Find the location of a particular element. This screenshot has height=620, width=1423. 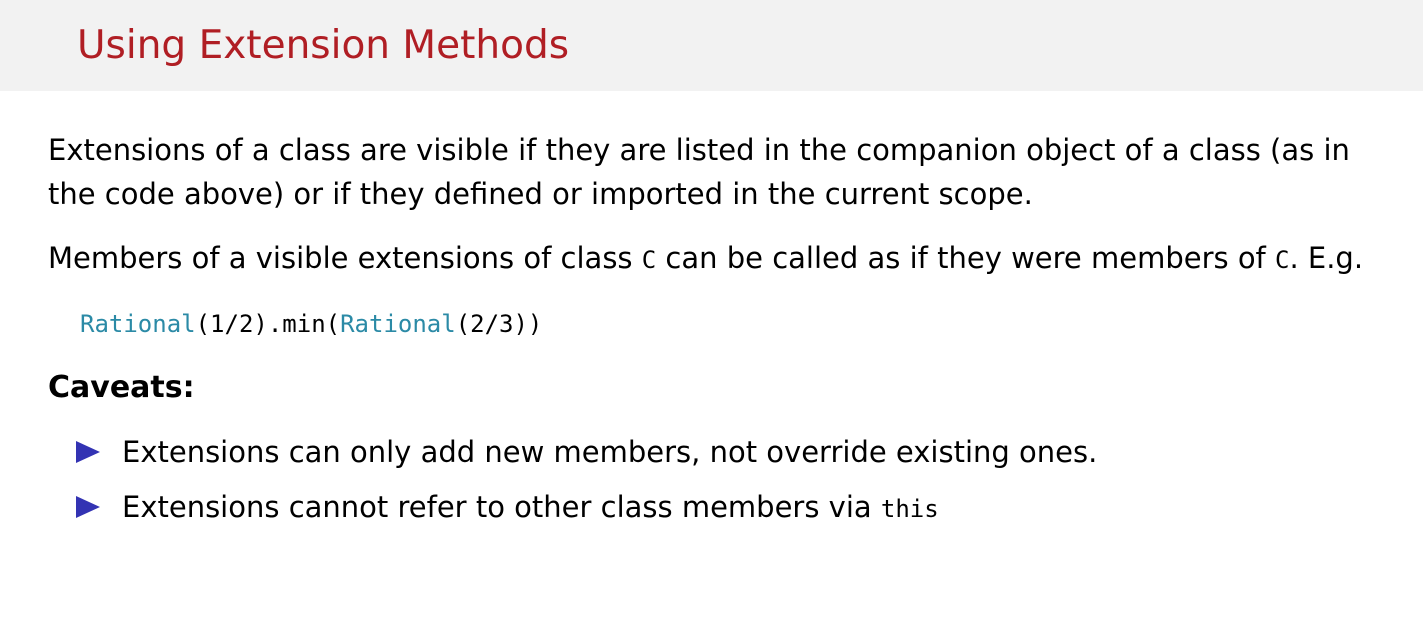

slide-title: Using Extension Methods is located at coordinates (323, 45).